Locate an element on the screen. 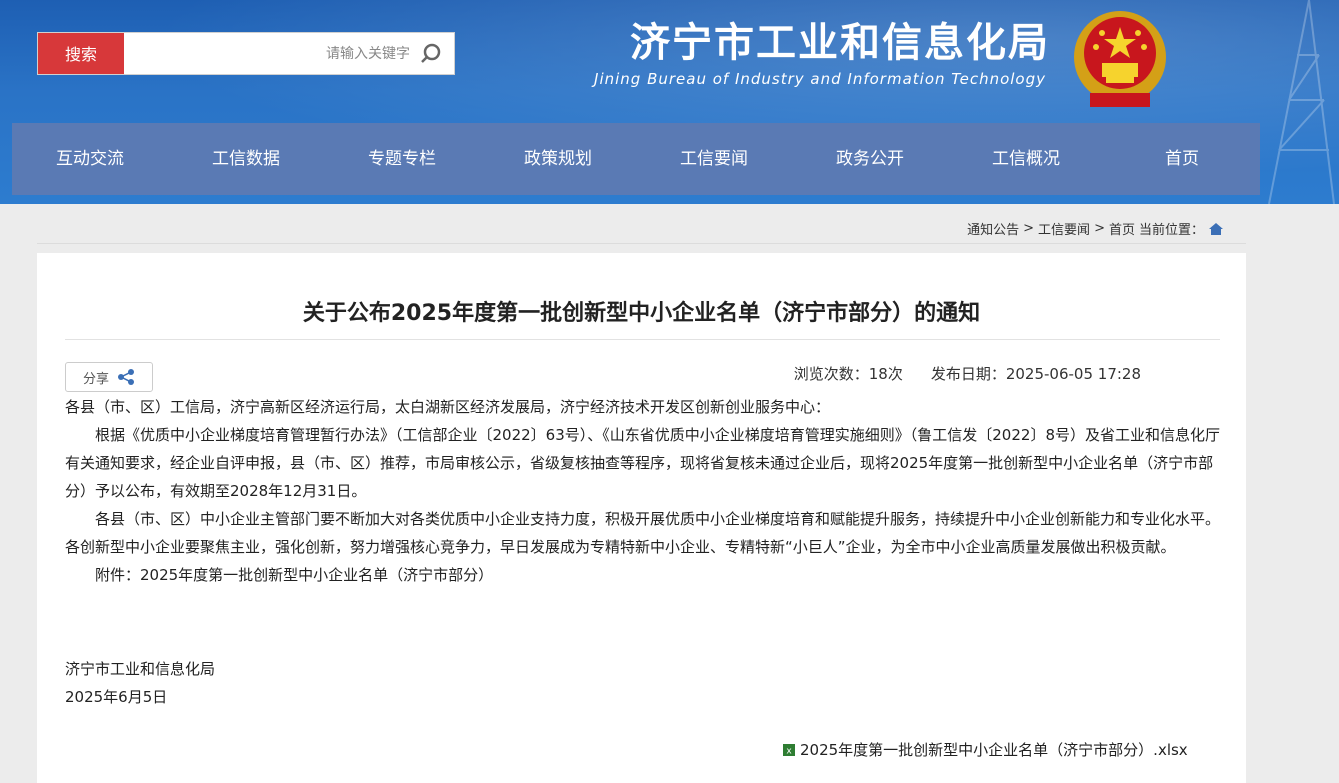 The width and height of the screenshot is (1339, 783). breadcrumb: 通知公告 > 工信要闻 > 首页 当前位置： is located at coordinates (1095, 228).